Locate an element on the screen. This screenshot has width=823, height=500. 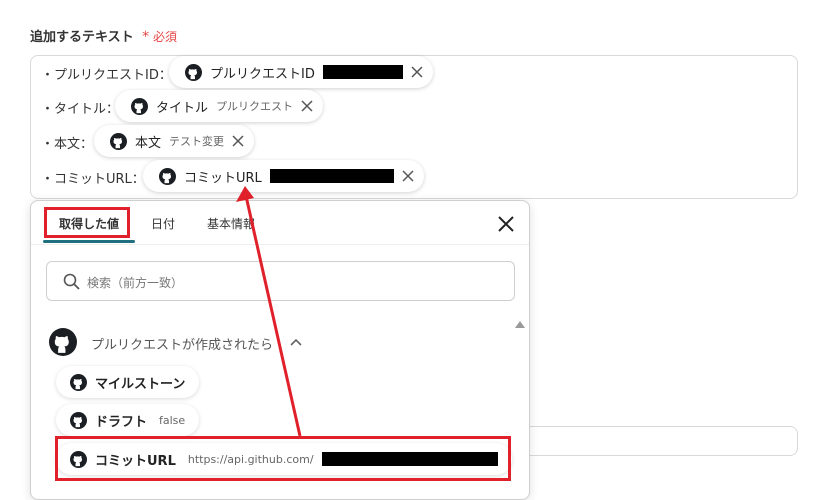
variable-pill: 本文 テスト変更 is located at coordinates (174, 141).